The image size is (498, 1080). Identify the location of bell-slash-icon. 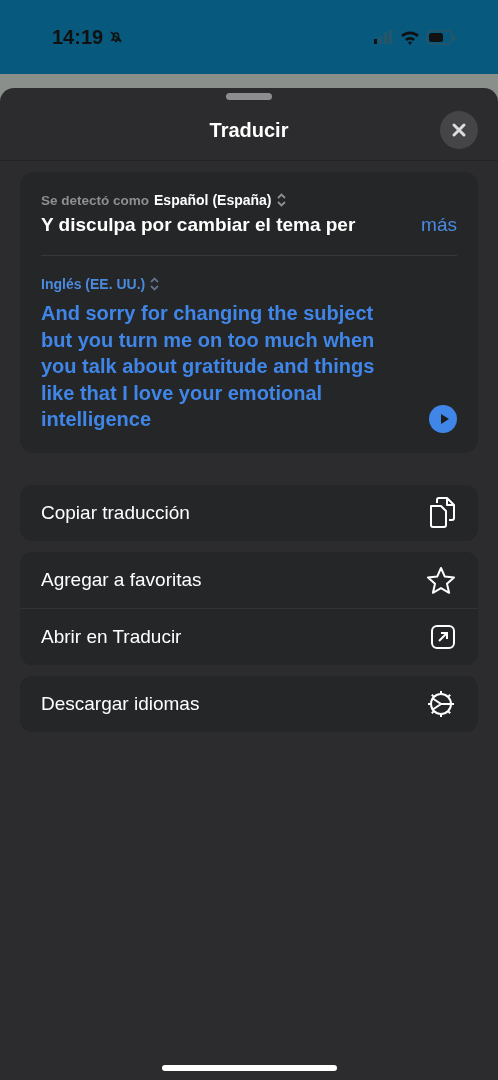
(116, 37).